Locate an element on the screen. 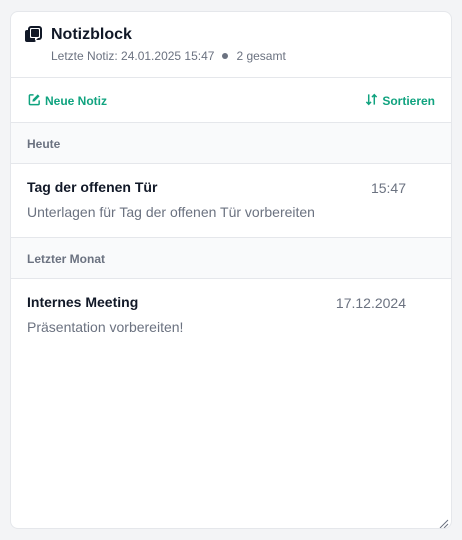 Image resolution: width=462 pixels, height=540 pixels. notes-stack-icon is located at coordinates (33, 35).